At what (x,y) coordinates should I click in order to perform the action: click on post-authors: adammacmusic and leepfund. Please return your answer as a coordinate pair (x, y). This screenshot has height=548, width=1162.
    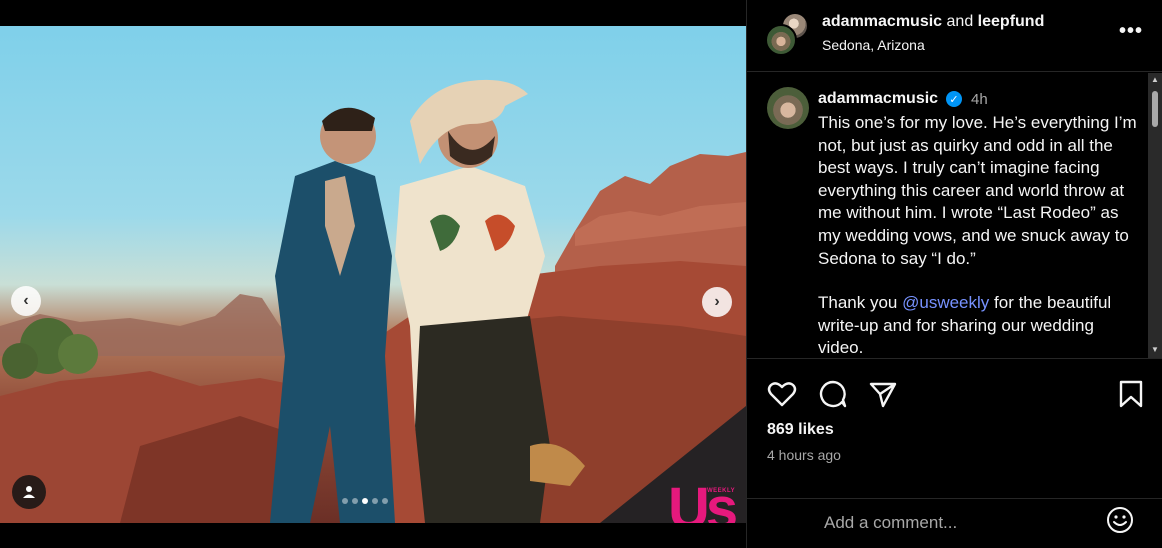
    Looking at the image, I should click on (933, 22).